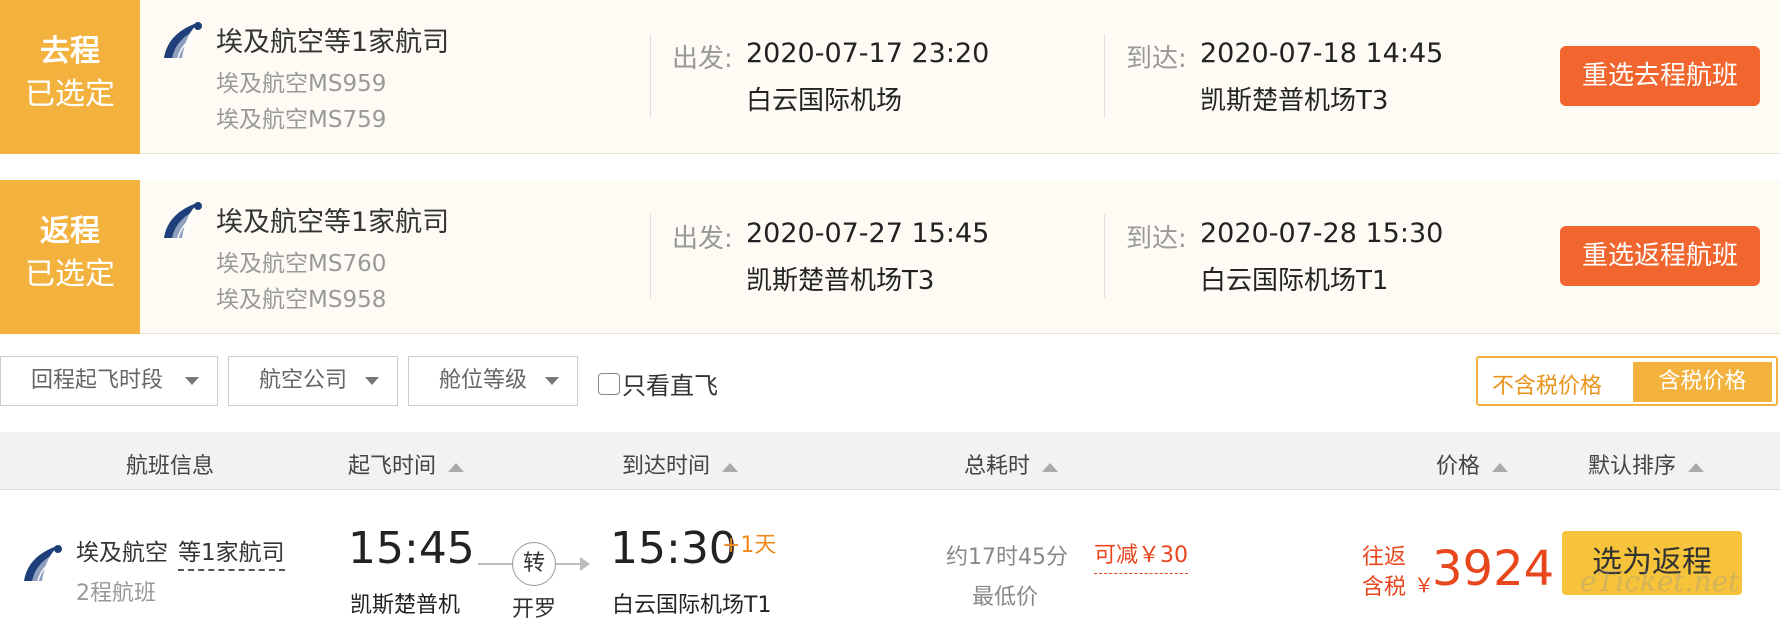 Image resolution: width=1780 pixels, height=623 pixels. Describe the element at coordinates (1322, 53) in the screenshot. I see `outbound-arrive-time: 2020-07-18 14:45` at that location.